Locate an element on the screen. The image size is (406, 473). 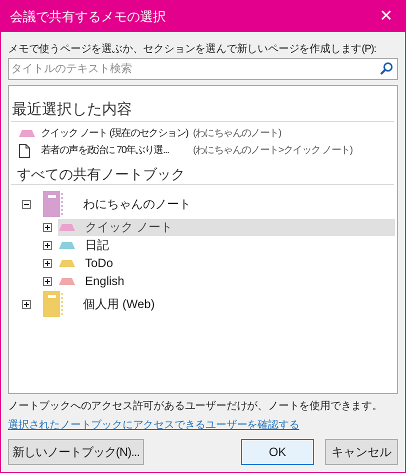
access-link: 選択されたノートブックにアクセスできるユーザーを確認する is located at coordinates (154, 425).